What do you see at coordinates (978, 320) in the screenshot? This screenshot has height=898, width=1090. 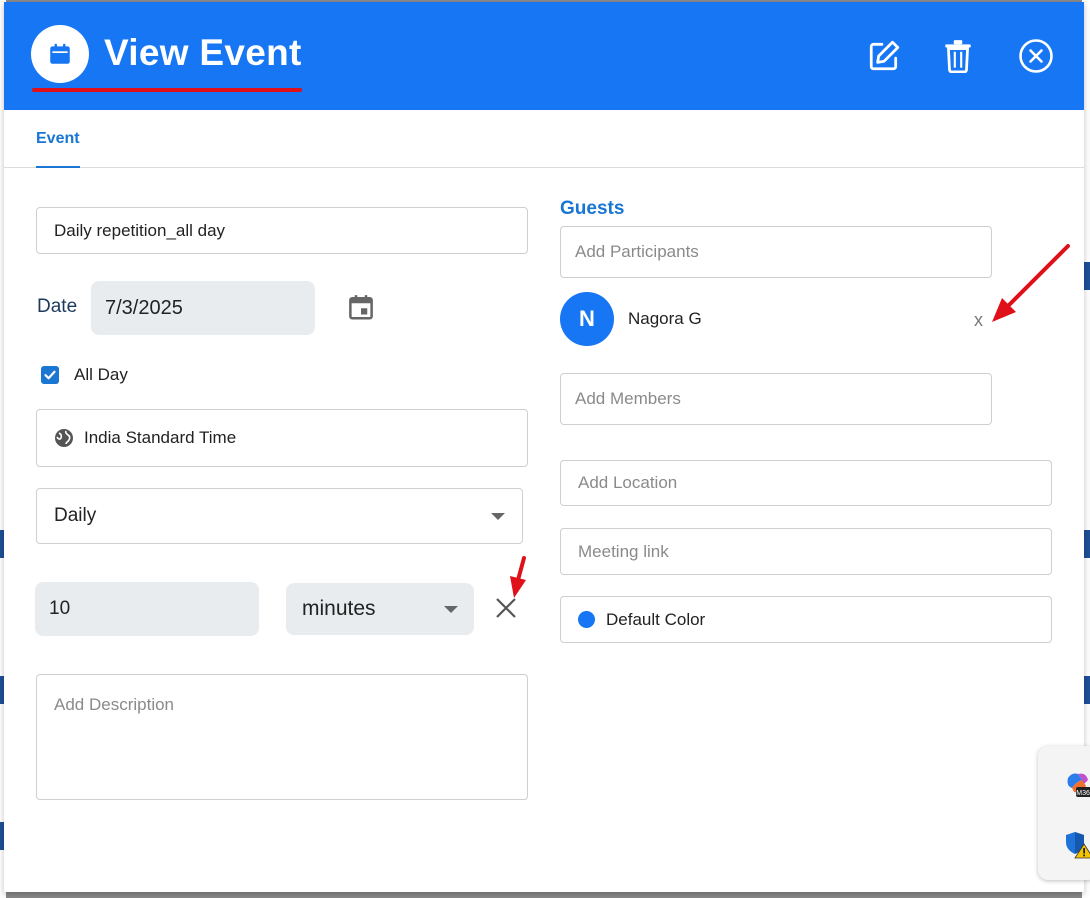 I see `remove-guest-button: x` at bounding box center [978, 320].